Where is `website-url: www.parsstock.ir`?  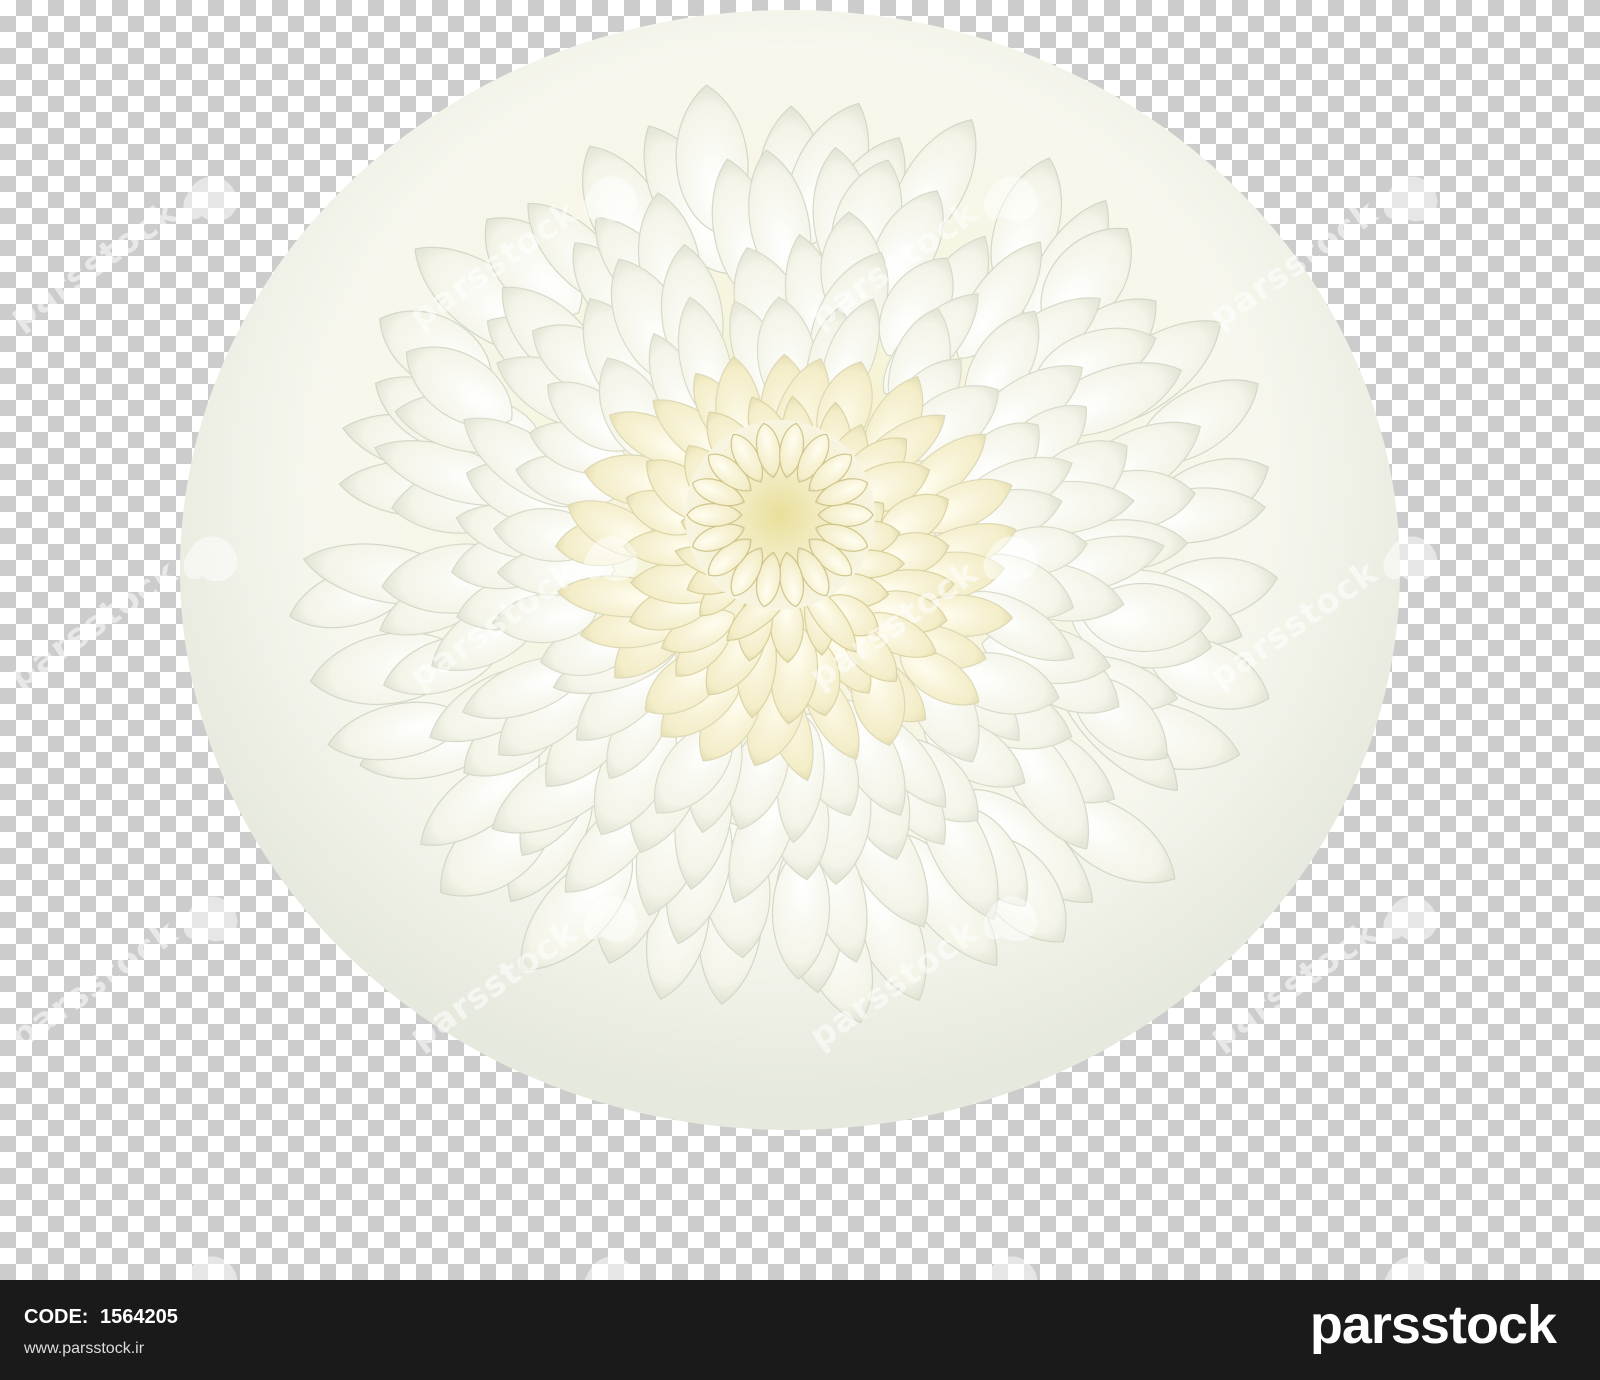
website-url: www.parsstock.ir is located at coordinates (84, 1349).